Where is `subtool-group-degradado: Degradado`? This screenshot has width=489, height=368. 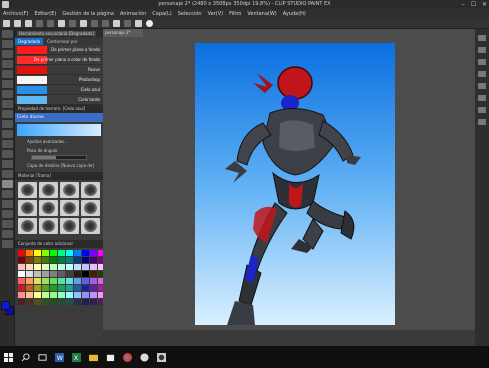 subtool-group-degradado: Degradado is located at coordinates (29, 41).